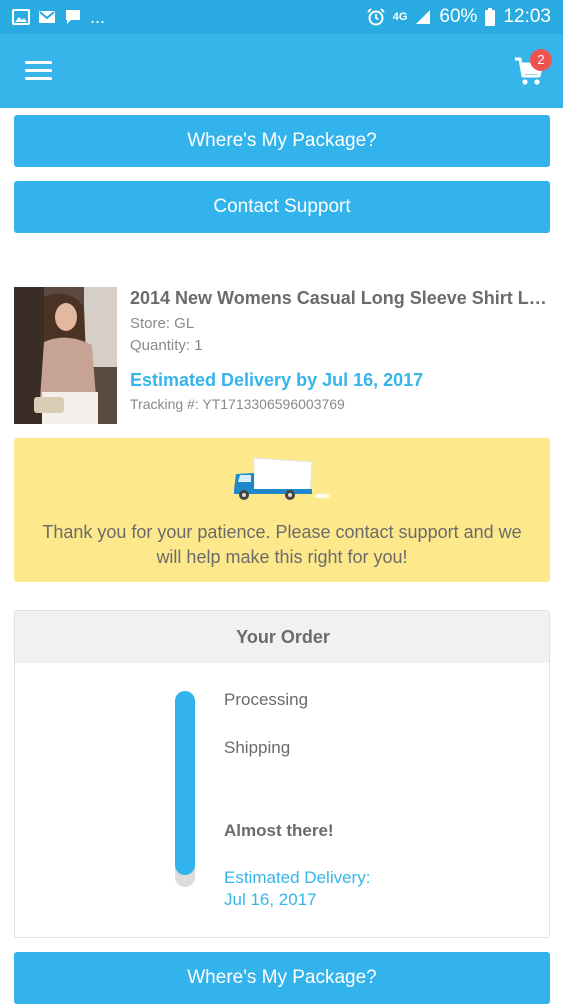  What do you see at coordinates (282, 637) in the screenshot?
I see `order-heading: Your Order` at bounding box center [282, 637].